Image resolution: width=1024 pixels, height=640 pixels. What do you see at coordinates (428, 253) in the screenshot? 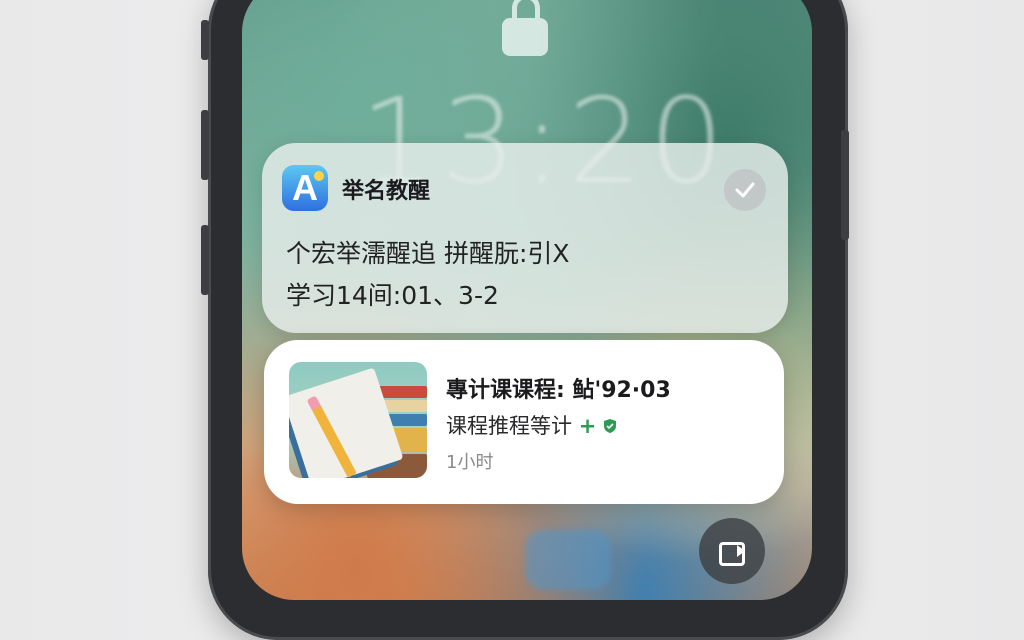
I see `notification-body-line1: 个宏举濡醒追 拼醒朊:引X` at bounding box center [428, 253].